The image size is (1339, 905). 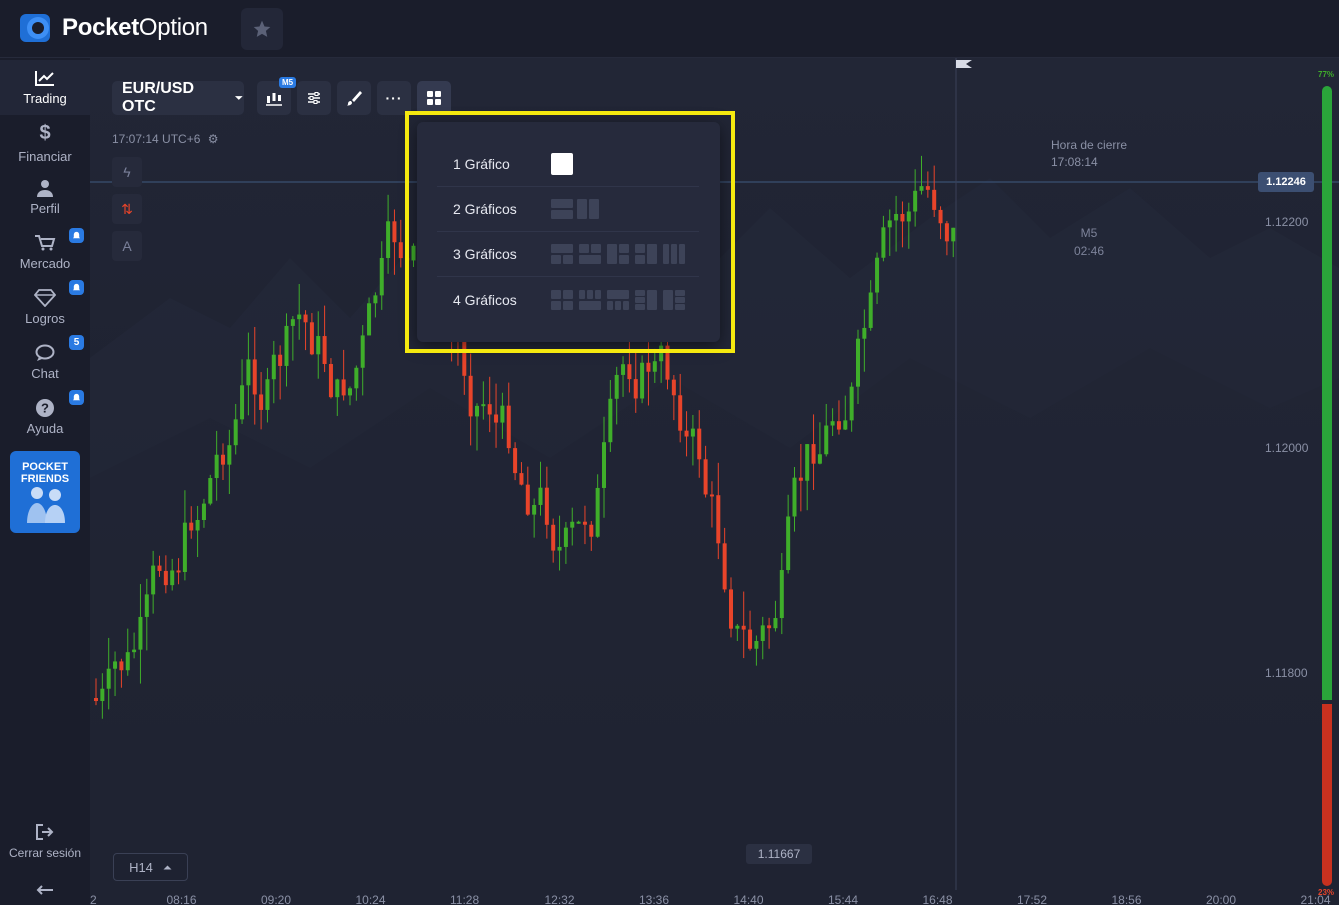 I want to click on layout-3d-icon, so click(x=646, y=254).